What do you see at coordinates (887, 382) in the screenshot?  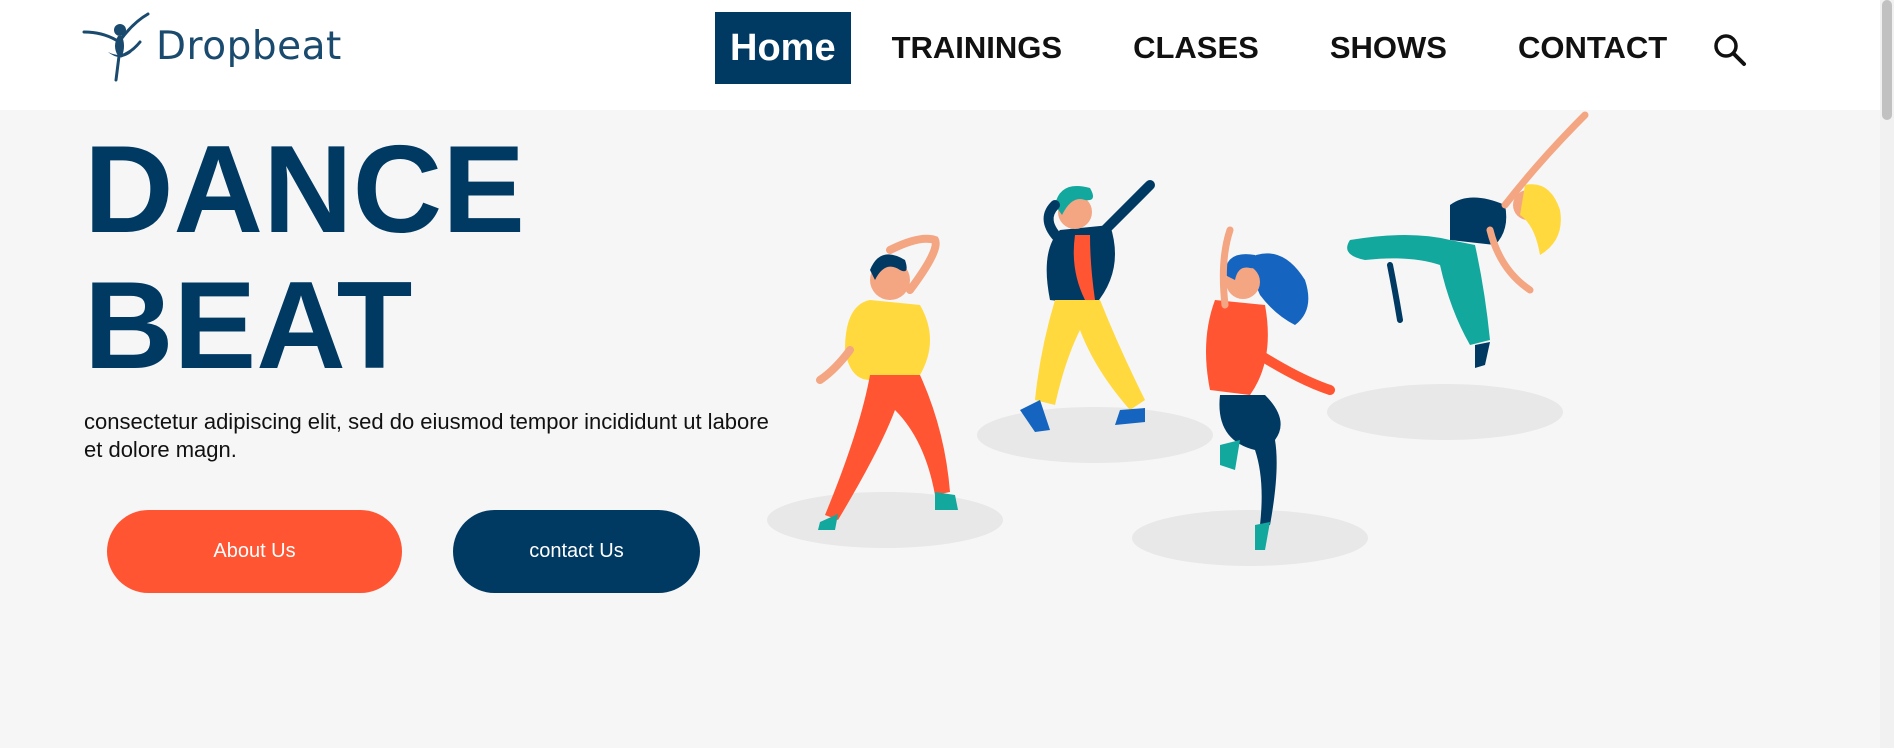 I see `dancer-yellow-red` at bounding box center [887, 382].